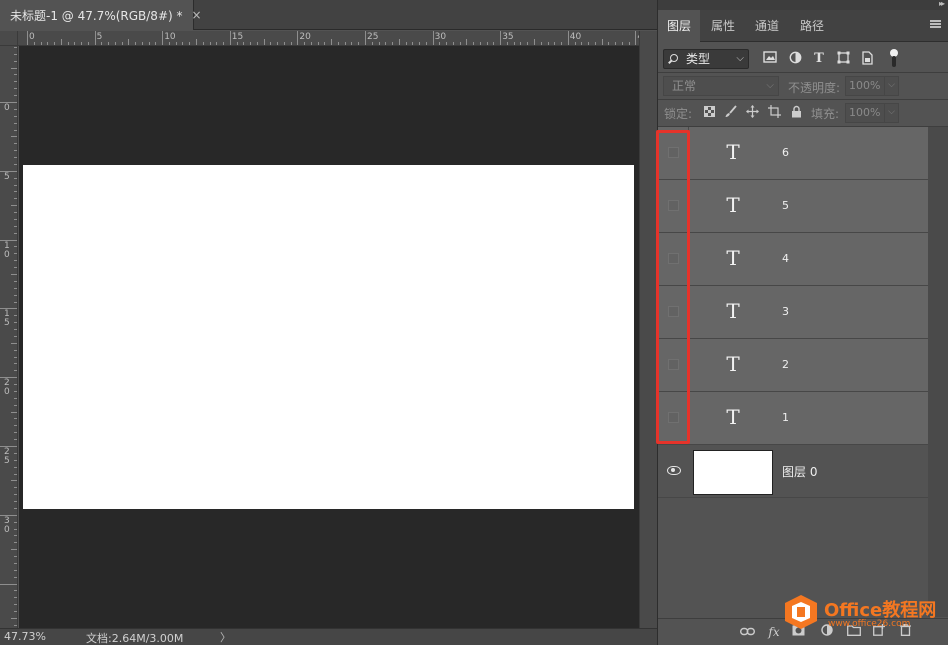  I want to click on layer-row: T 1, so click(793, 418).